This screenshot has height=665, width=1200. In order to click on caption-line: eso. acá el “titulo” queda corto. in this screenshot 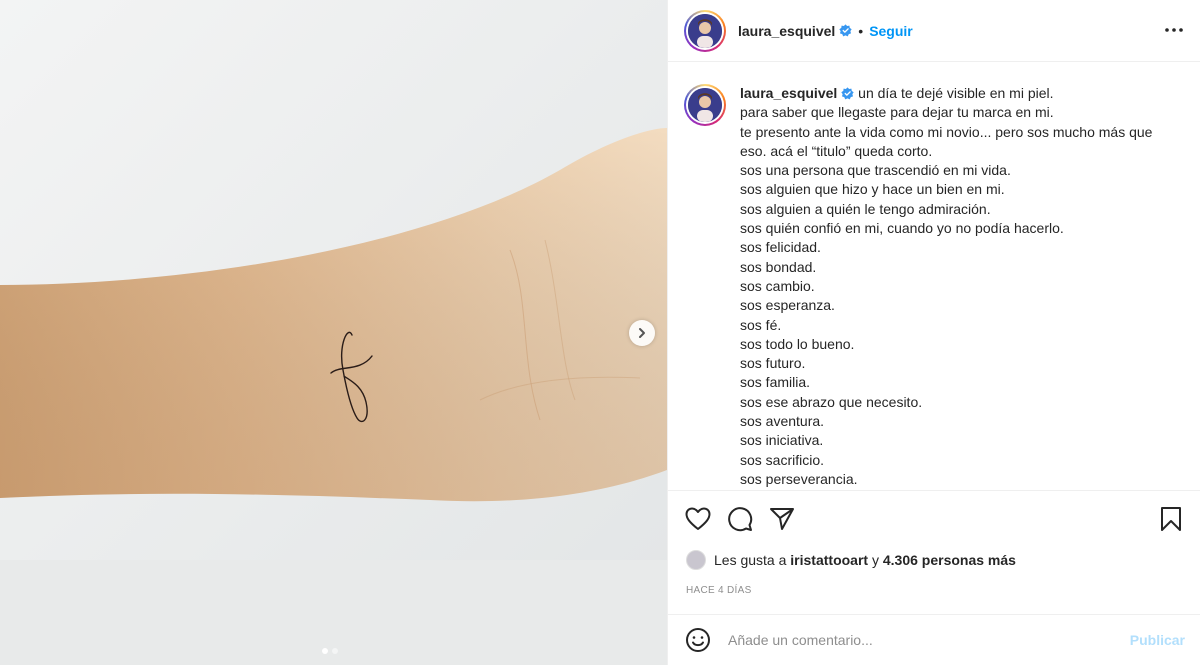, I will do `click(836, 150)`.